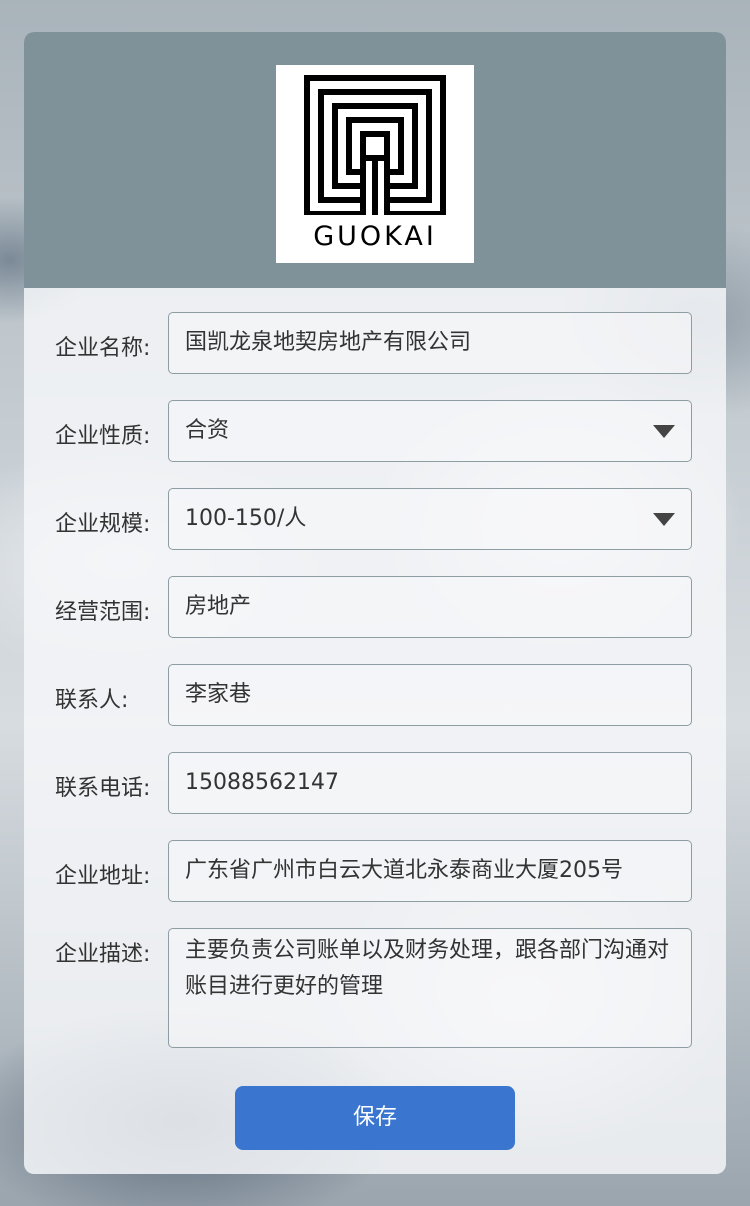  I want to click on contact-person-label: 联系人:, so click(92, 700).